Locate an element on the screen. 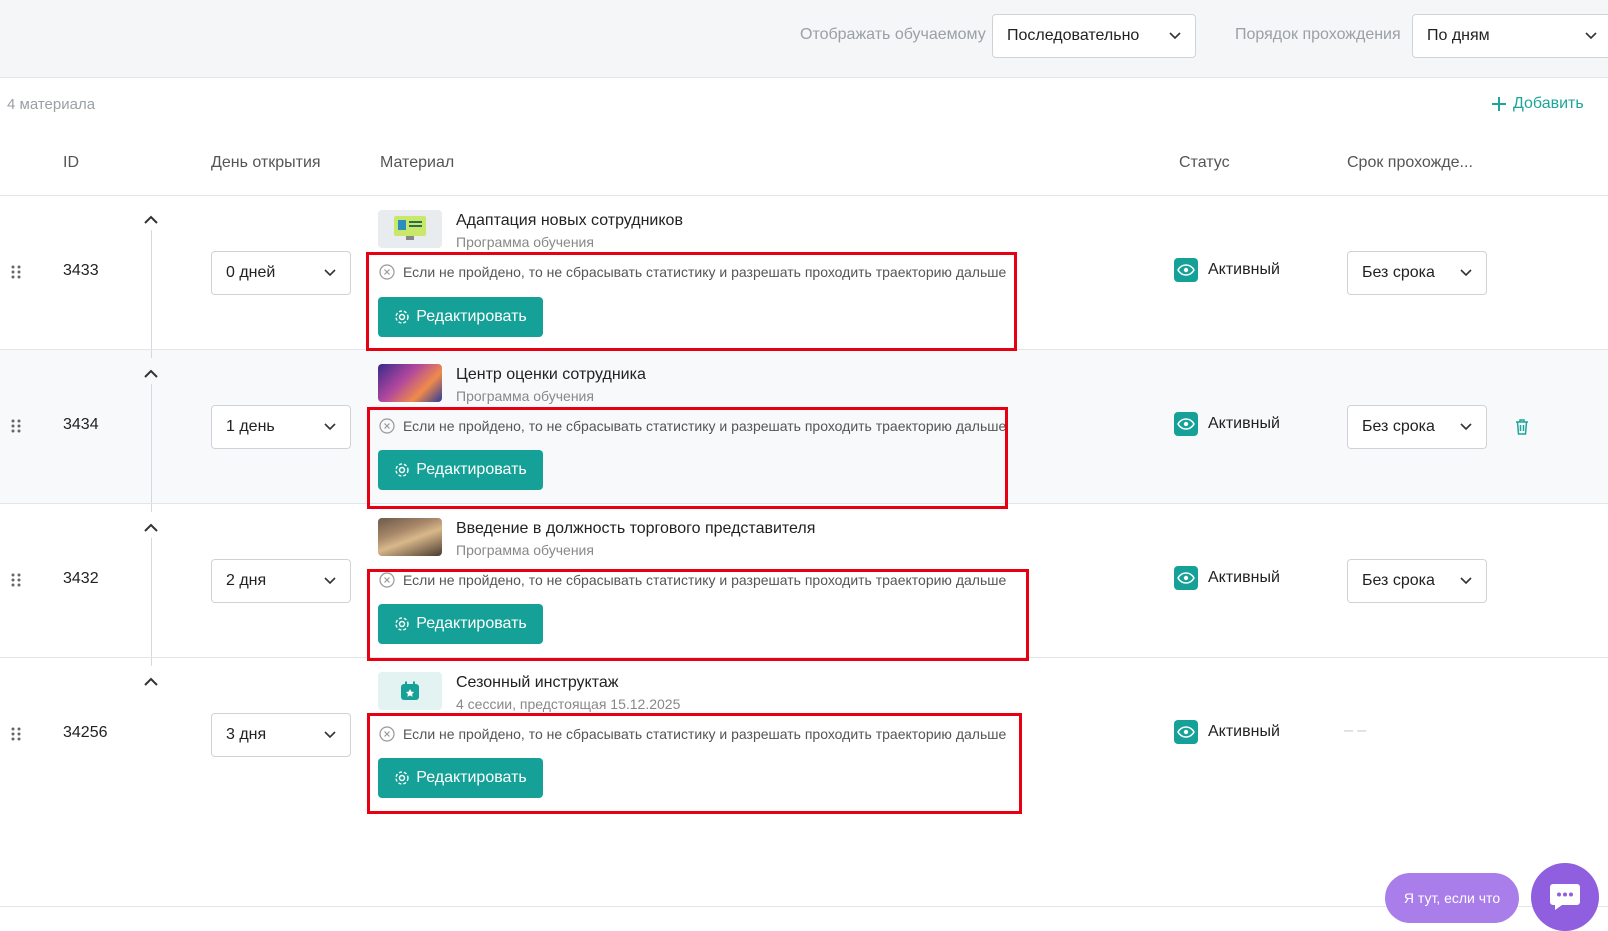 This screenshot has height=931, width=1608. open-day-select: 1 день is located at coordinates (281, 427).